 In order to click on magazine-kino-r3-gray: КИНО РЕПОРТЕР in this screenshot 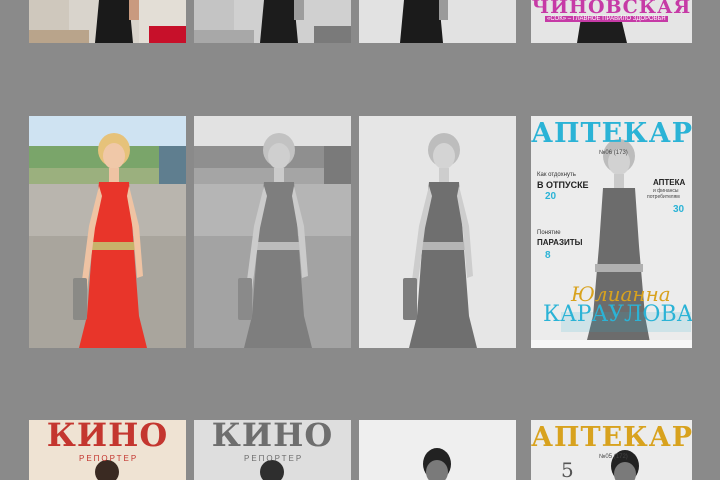, I will do `click(272, 450)`.